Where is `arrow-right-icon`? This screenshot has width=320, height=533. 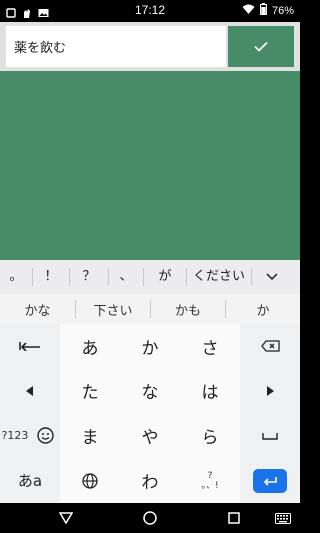 arrow-right-icon is located at coordinates (270, 390).